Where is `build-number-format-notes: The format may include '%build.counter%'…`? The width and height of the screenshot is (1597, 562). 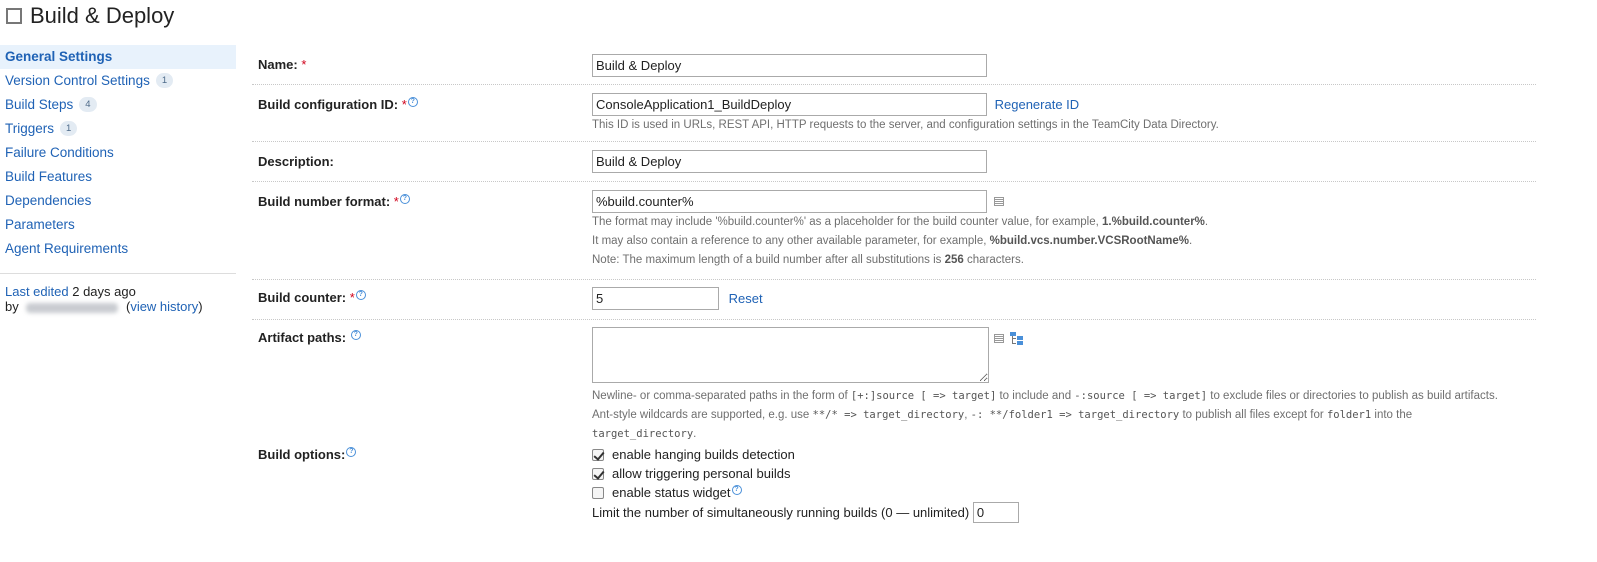 build-number-format-notes: The format may include '%build.counter%'… is located at coordinates (900, 241).